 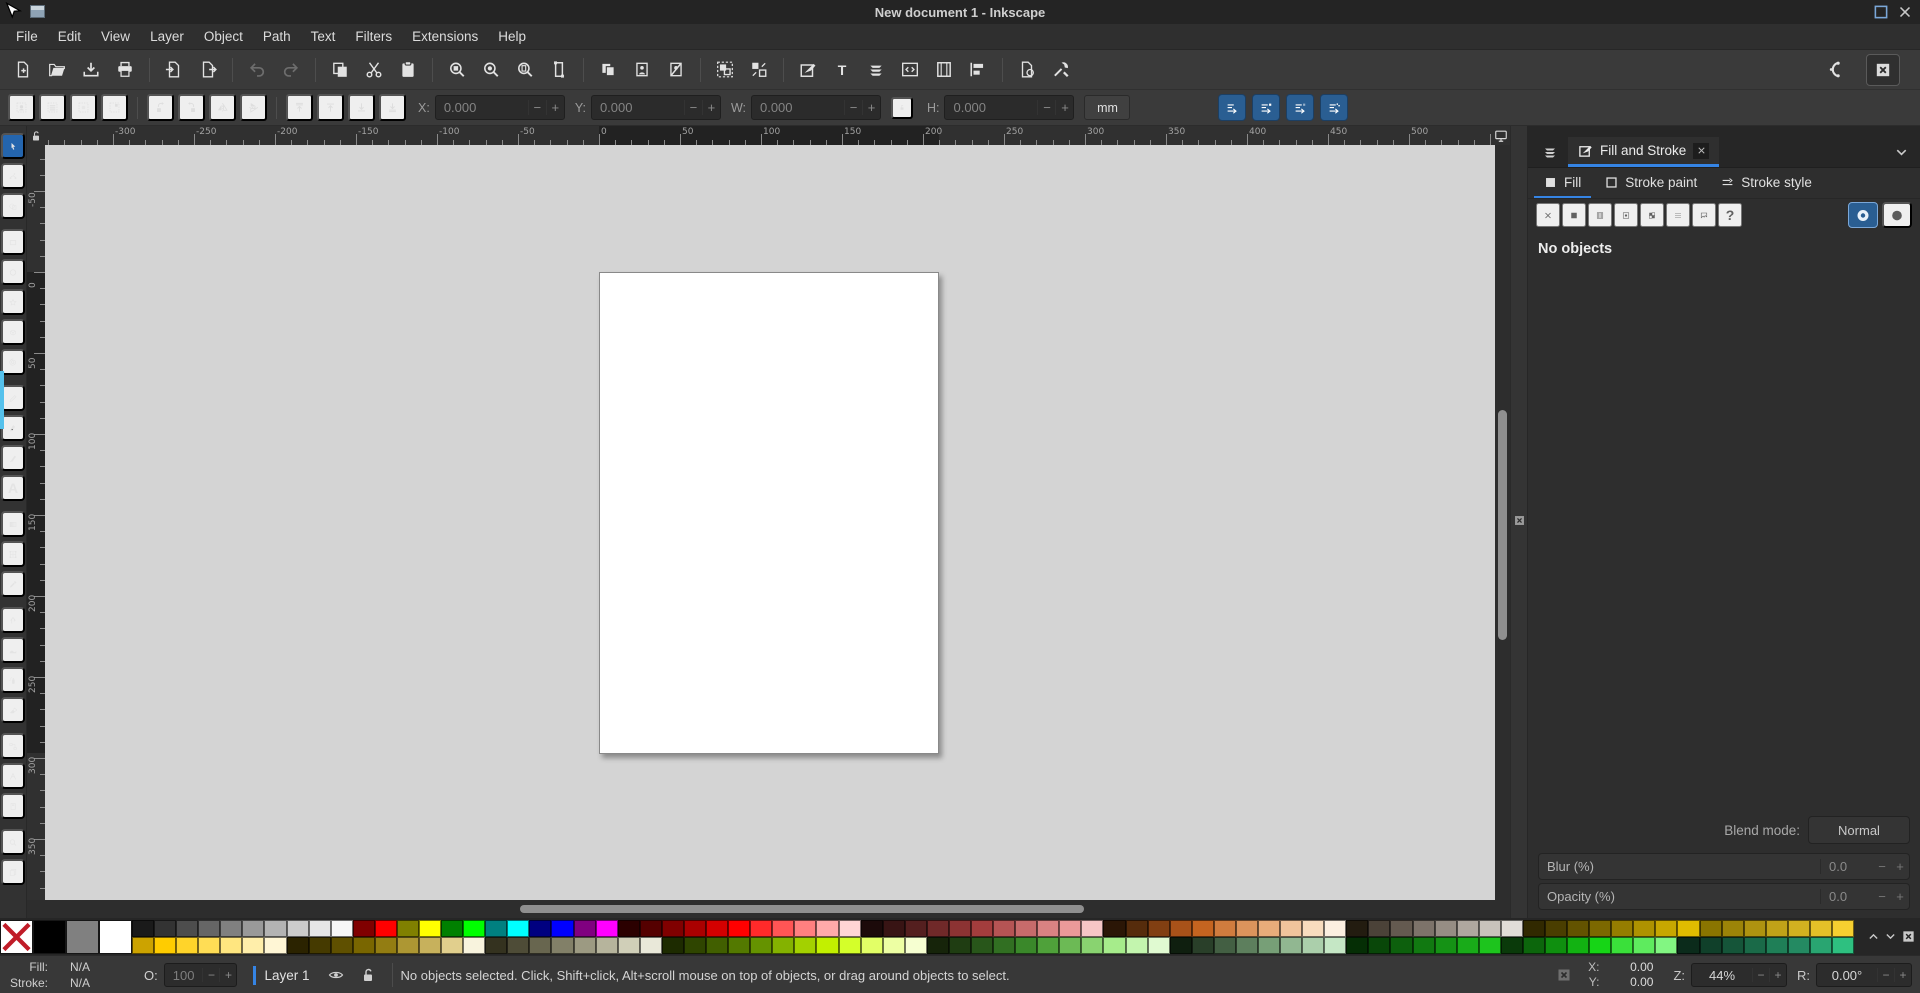 I want to click on chevron-down-button, so click(x=1890, y=936).